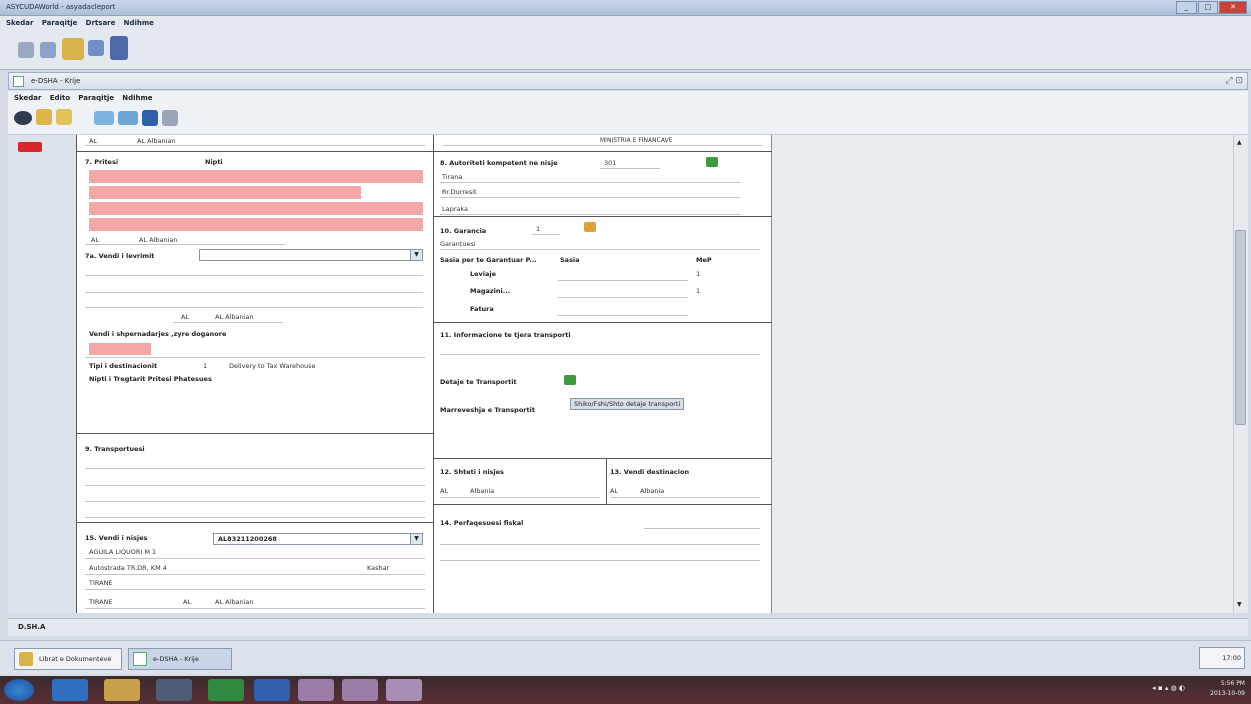 Image resolution: width=1251 pixels, height=704 pixels. What do you see at coordinates (185, 317) in the screenshot?
I see `box7a-country-code: AL` at bounding box center [185, 317].